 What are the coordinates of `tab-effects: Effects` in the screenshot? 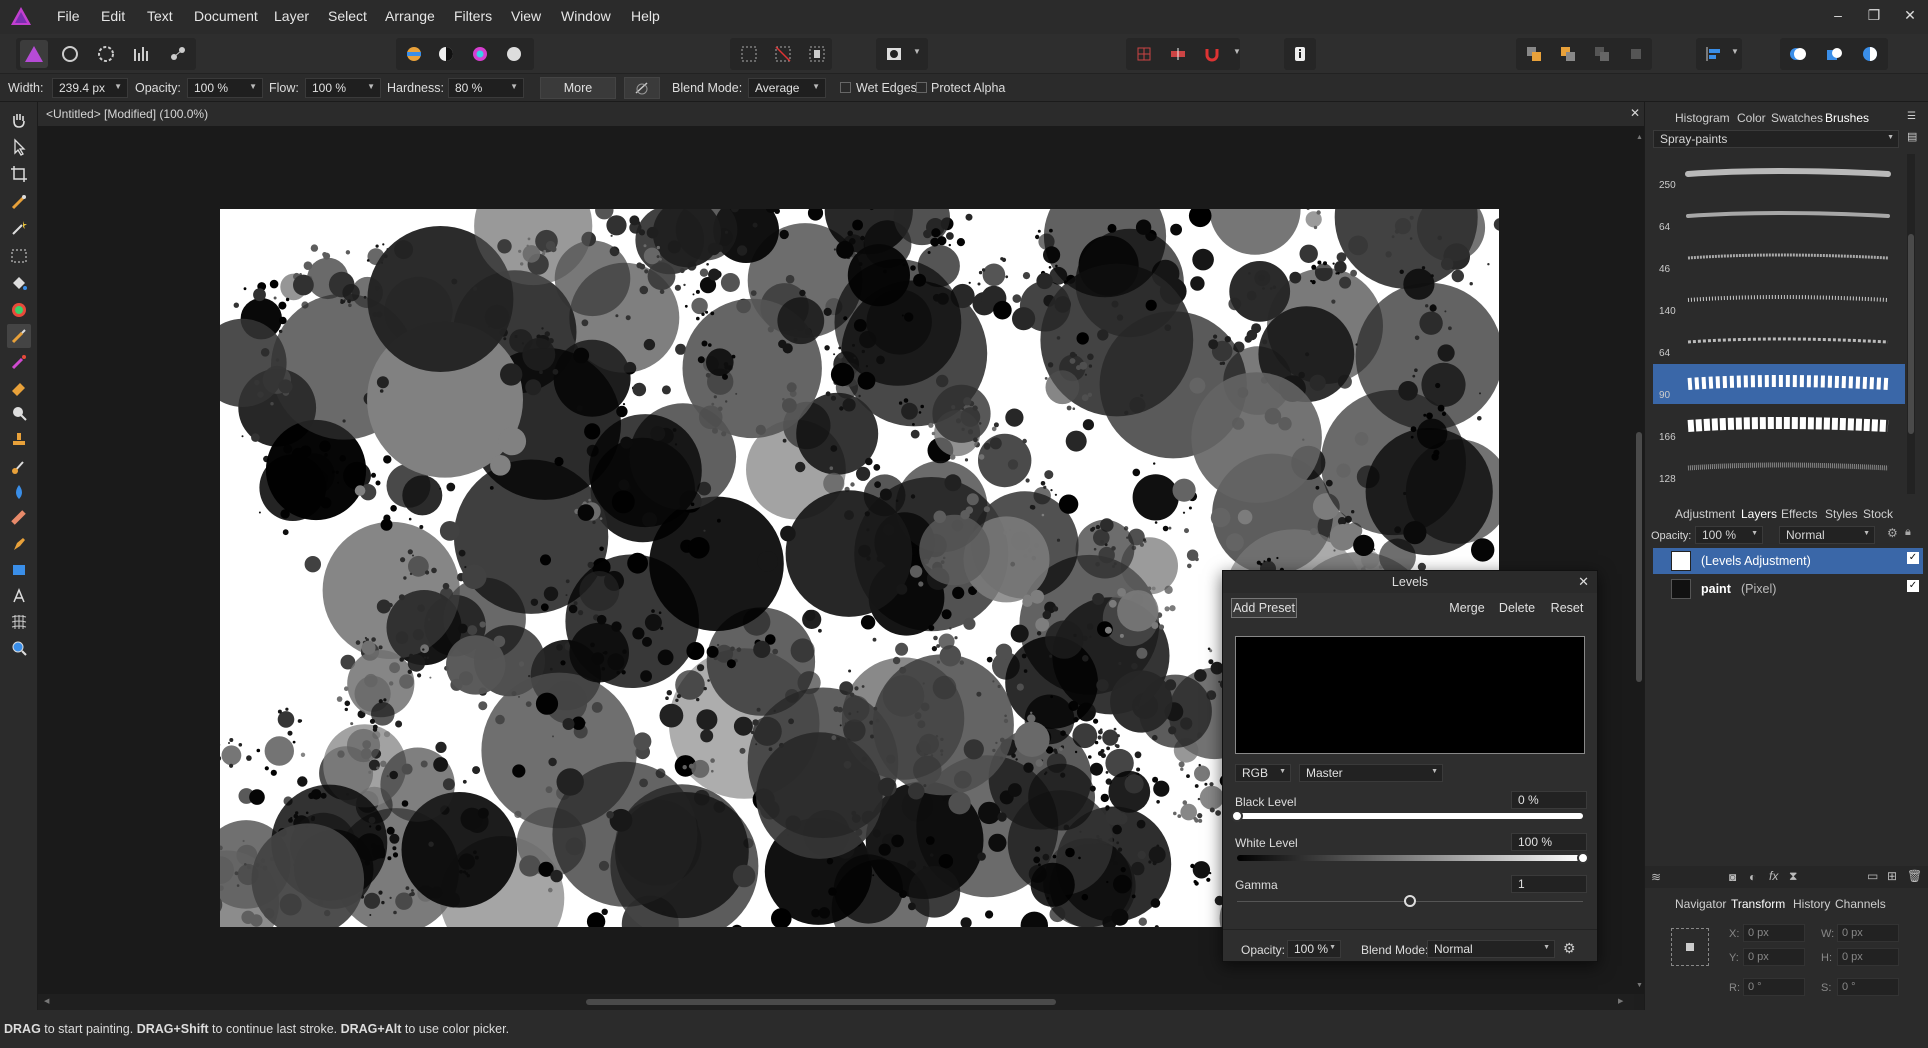 It's located at (1799, 514).